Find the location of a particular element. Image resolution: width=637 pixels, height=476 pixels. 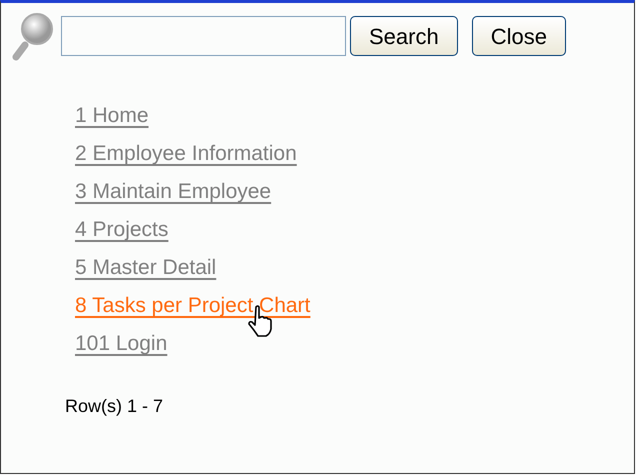

page-link: 2 Employee Information is located at coordinates (186, 154).